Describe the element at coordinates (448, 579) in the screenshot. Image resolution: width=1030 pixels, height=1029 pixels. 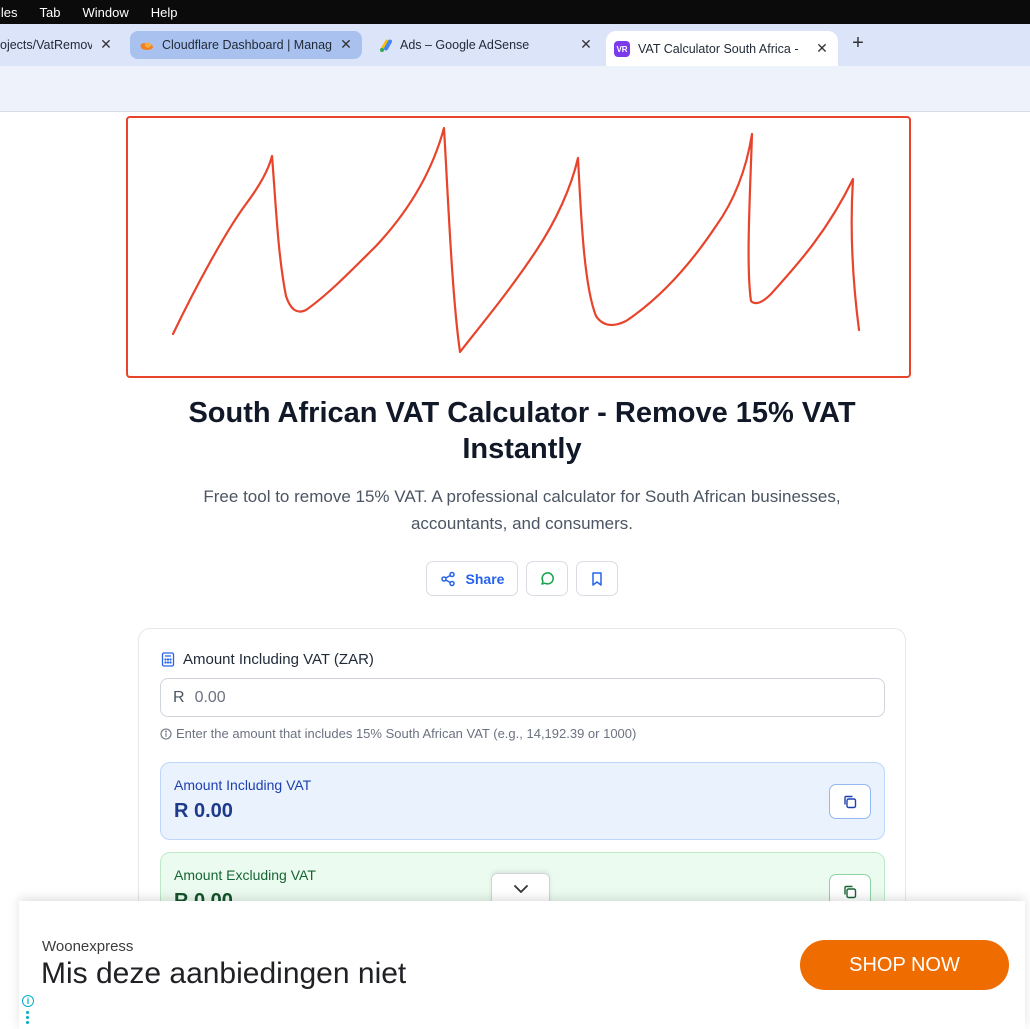
I see `share-icon` at that location.